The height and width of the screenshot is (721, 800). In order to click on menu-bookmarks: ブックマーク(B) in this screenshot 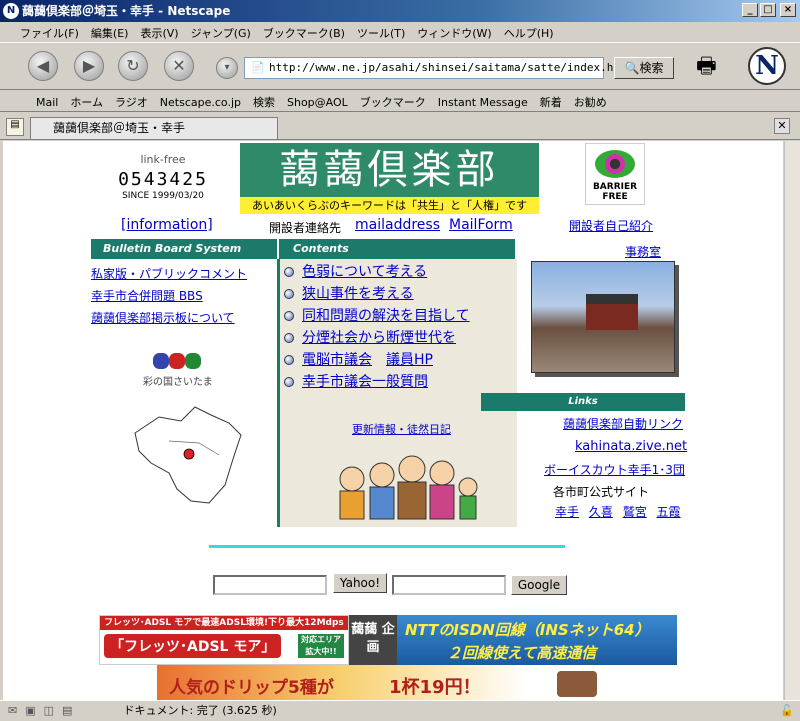, I will do `click(304, 33)`.